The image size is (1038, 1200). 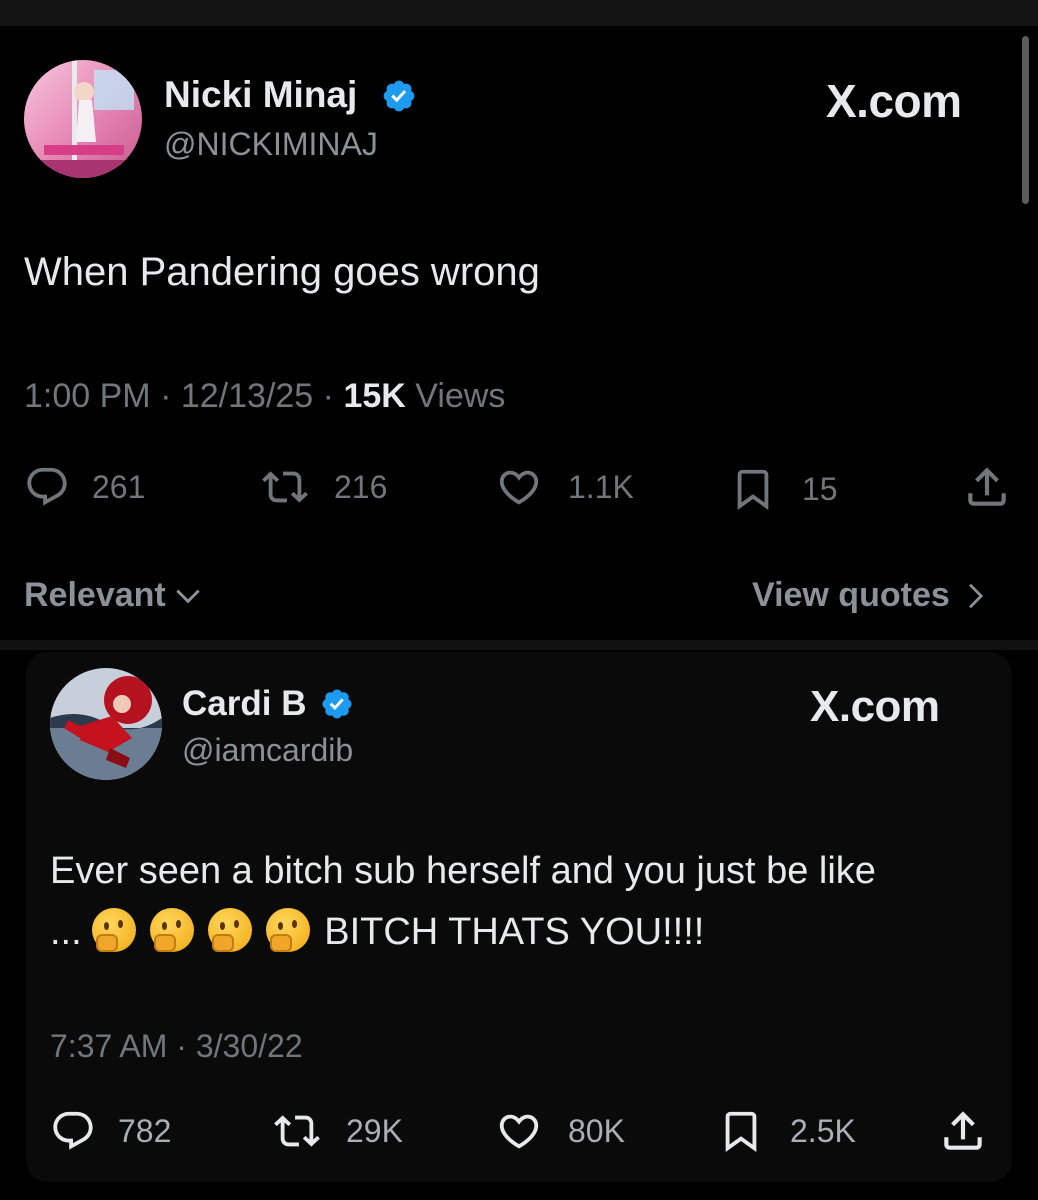 I want to click on tweet-time: 1:00 PM, so click(x=87, y=396).